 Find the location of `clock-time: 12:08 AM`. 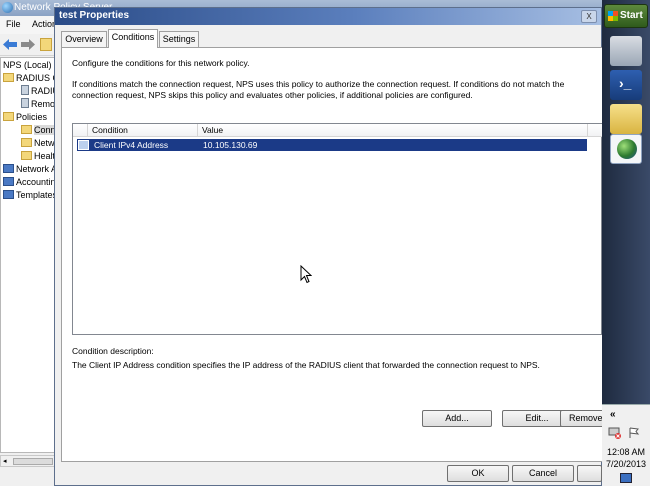

clock-time: 12:08 AM is located at coordinates (626, 452).